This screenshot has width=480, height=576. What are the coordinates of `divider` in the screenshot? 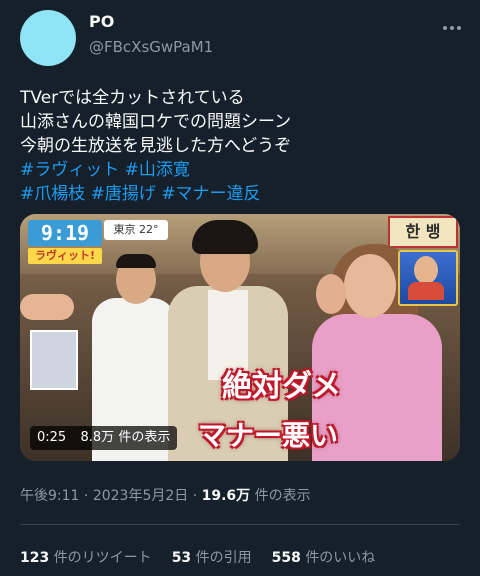 It's located at (240, 524).